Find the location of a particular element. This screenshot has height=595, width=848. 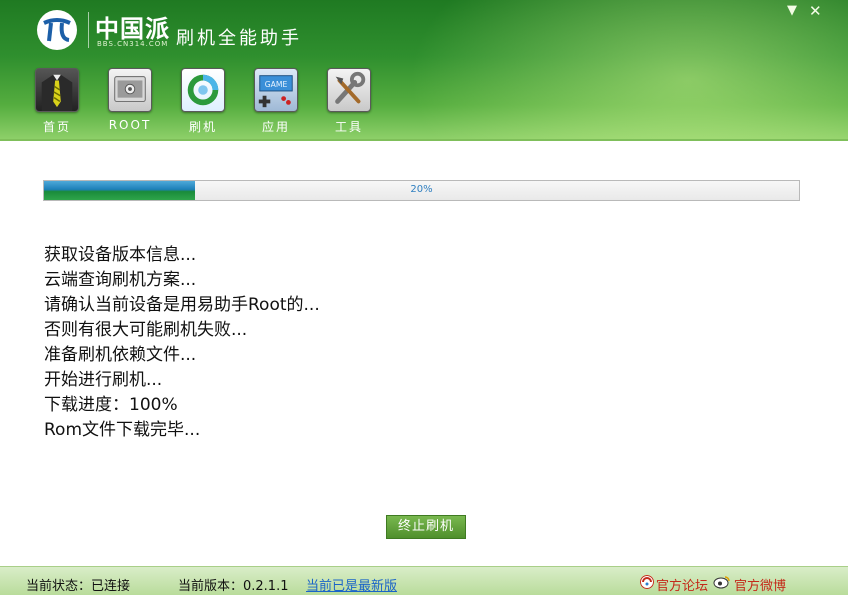

logo-divider is located at coordinates (88, 30).